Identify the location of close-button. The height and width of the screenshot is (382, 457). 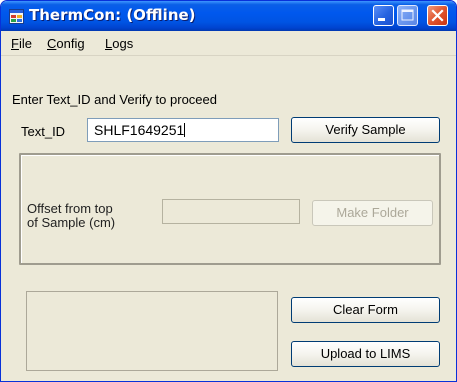
(437, 15).